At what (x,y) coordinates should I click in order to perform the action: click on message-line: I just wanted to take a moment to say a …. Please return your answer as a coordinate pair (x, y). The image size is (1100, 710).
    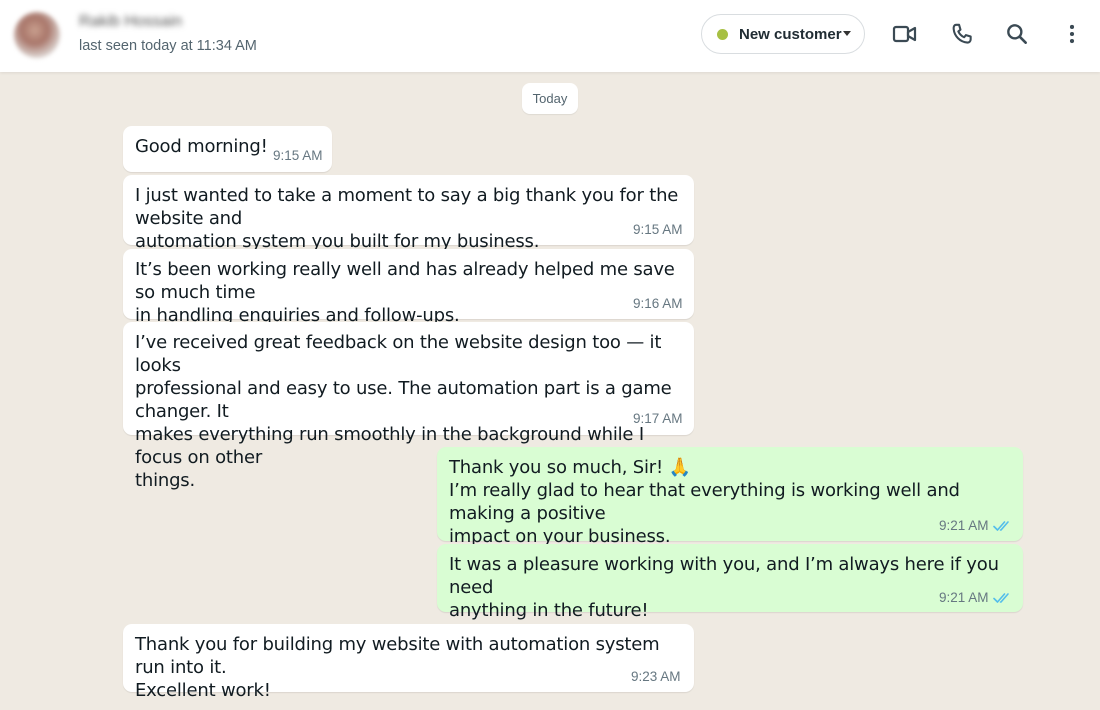
    Looking at the image, I should click on (407, 207).